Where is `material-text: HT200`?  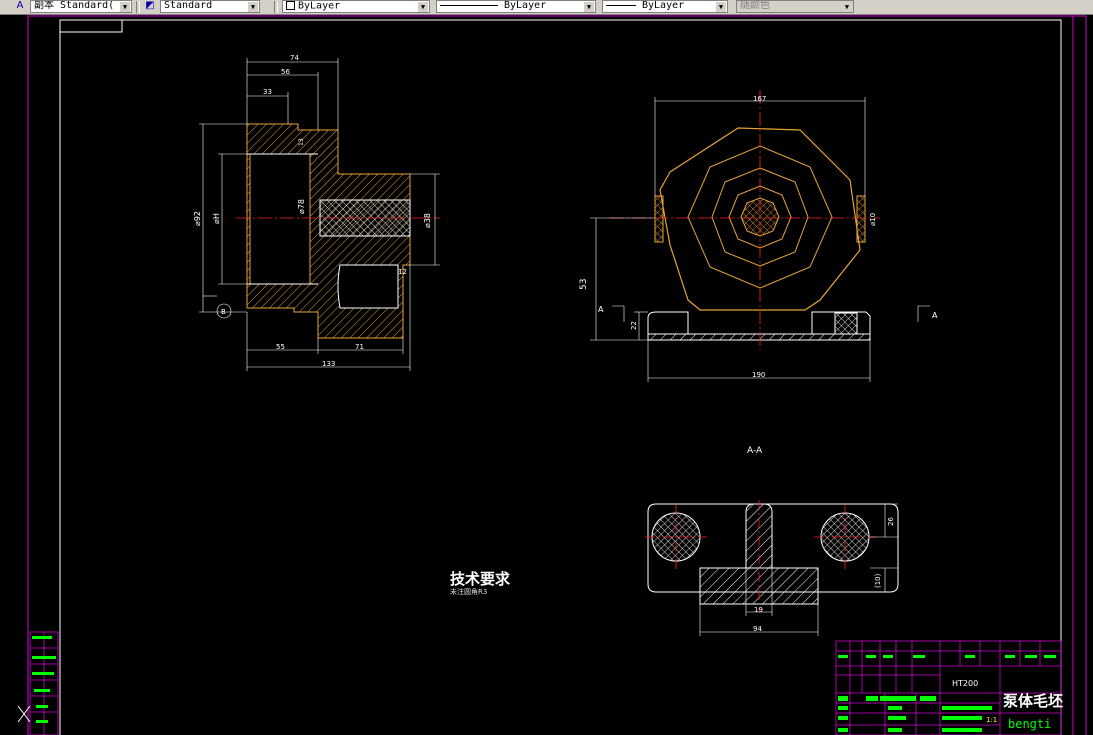
material-text: HT200 is located at coordinates (965, 683).